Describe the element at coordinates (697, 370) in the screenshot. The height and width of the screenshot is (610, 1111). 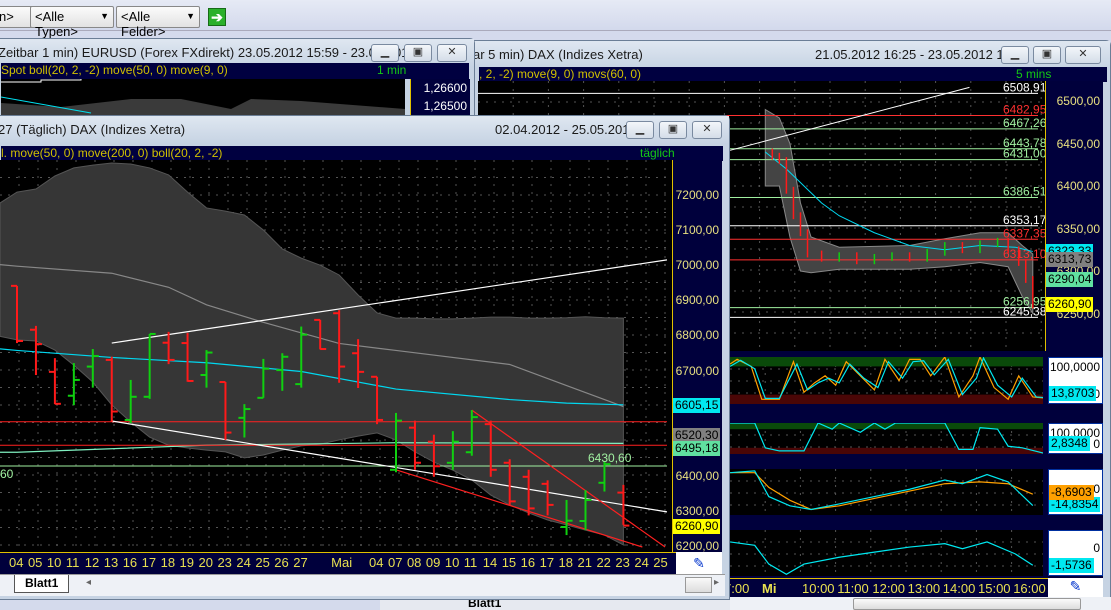
I see `price-tick-label: 6700,00` at that location.